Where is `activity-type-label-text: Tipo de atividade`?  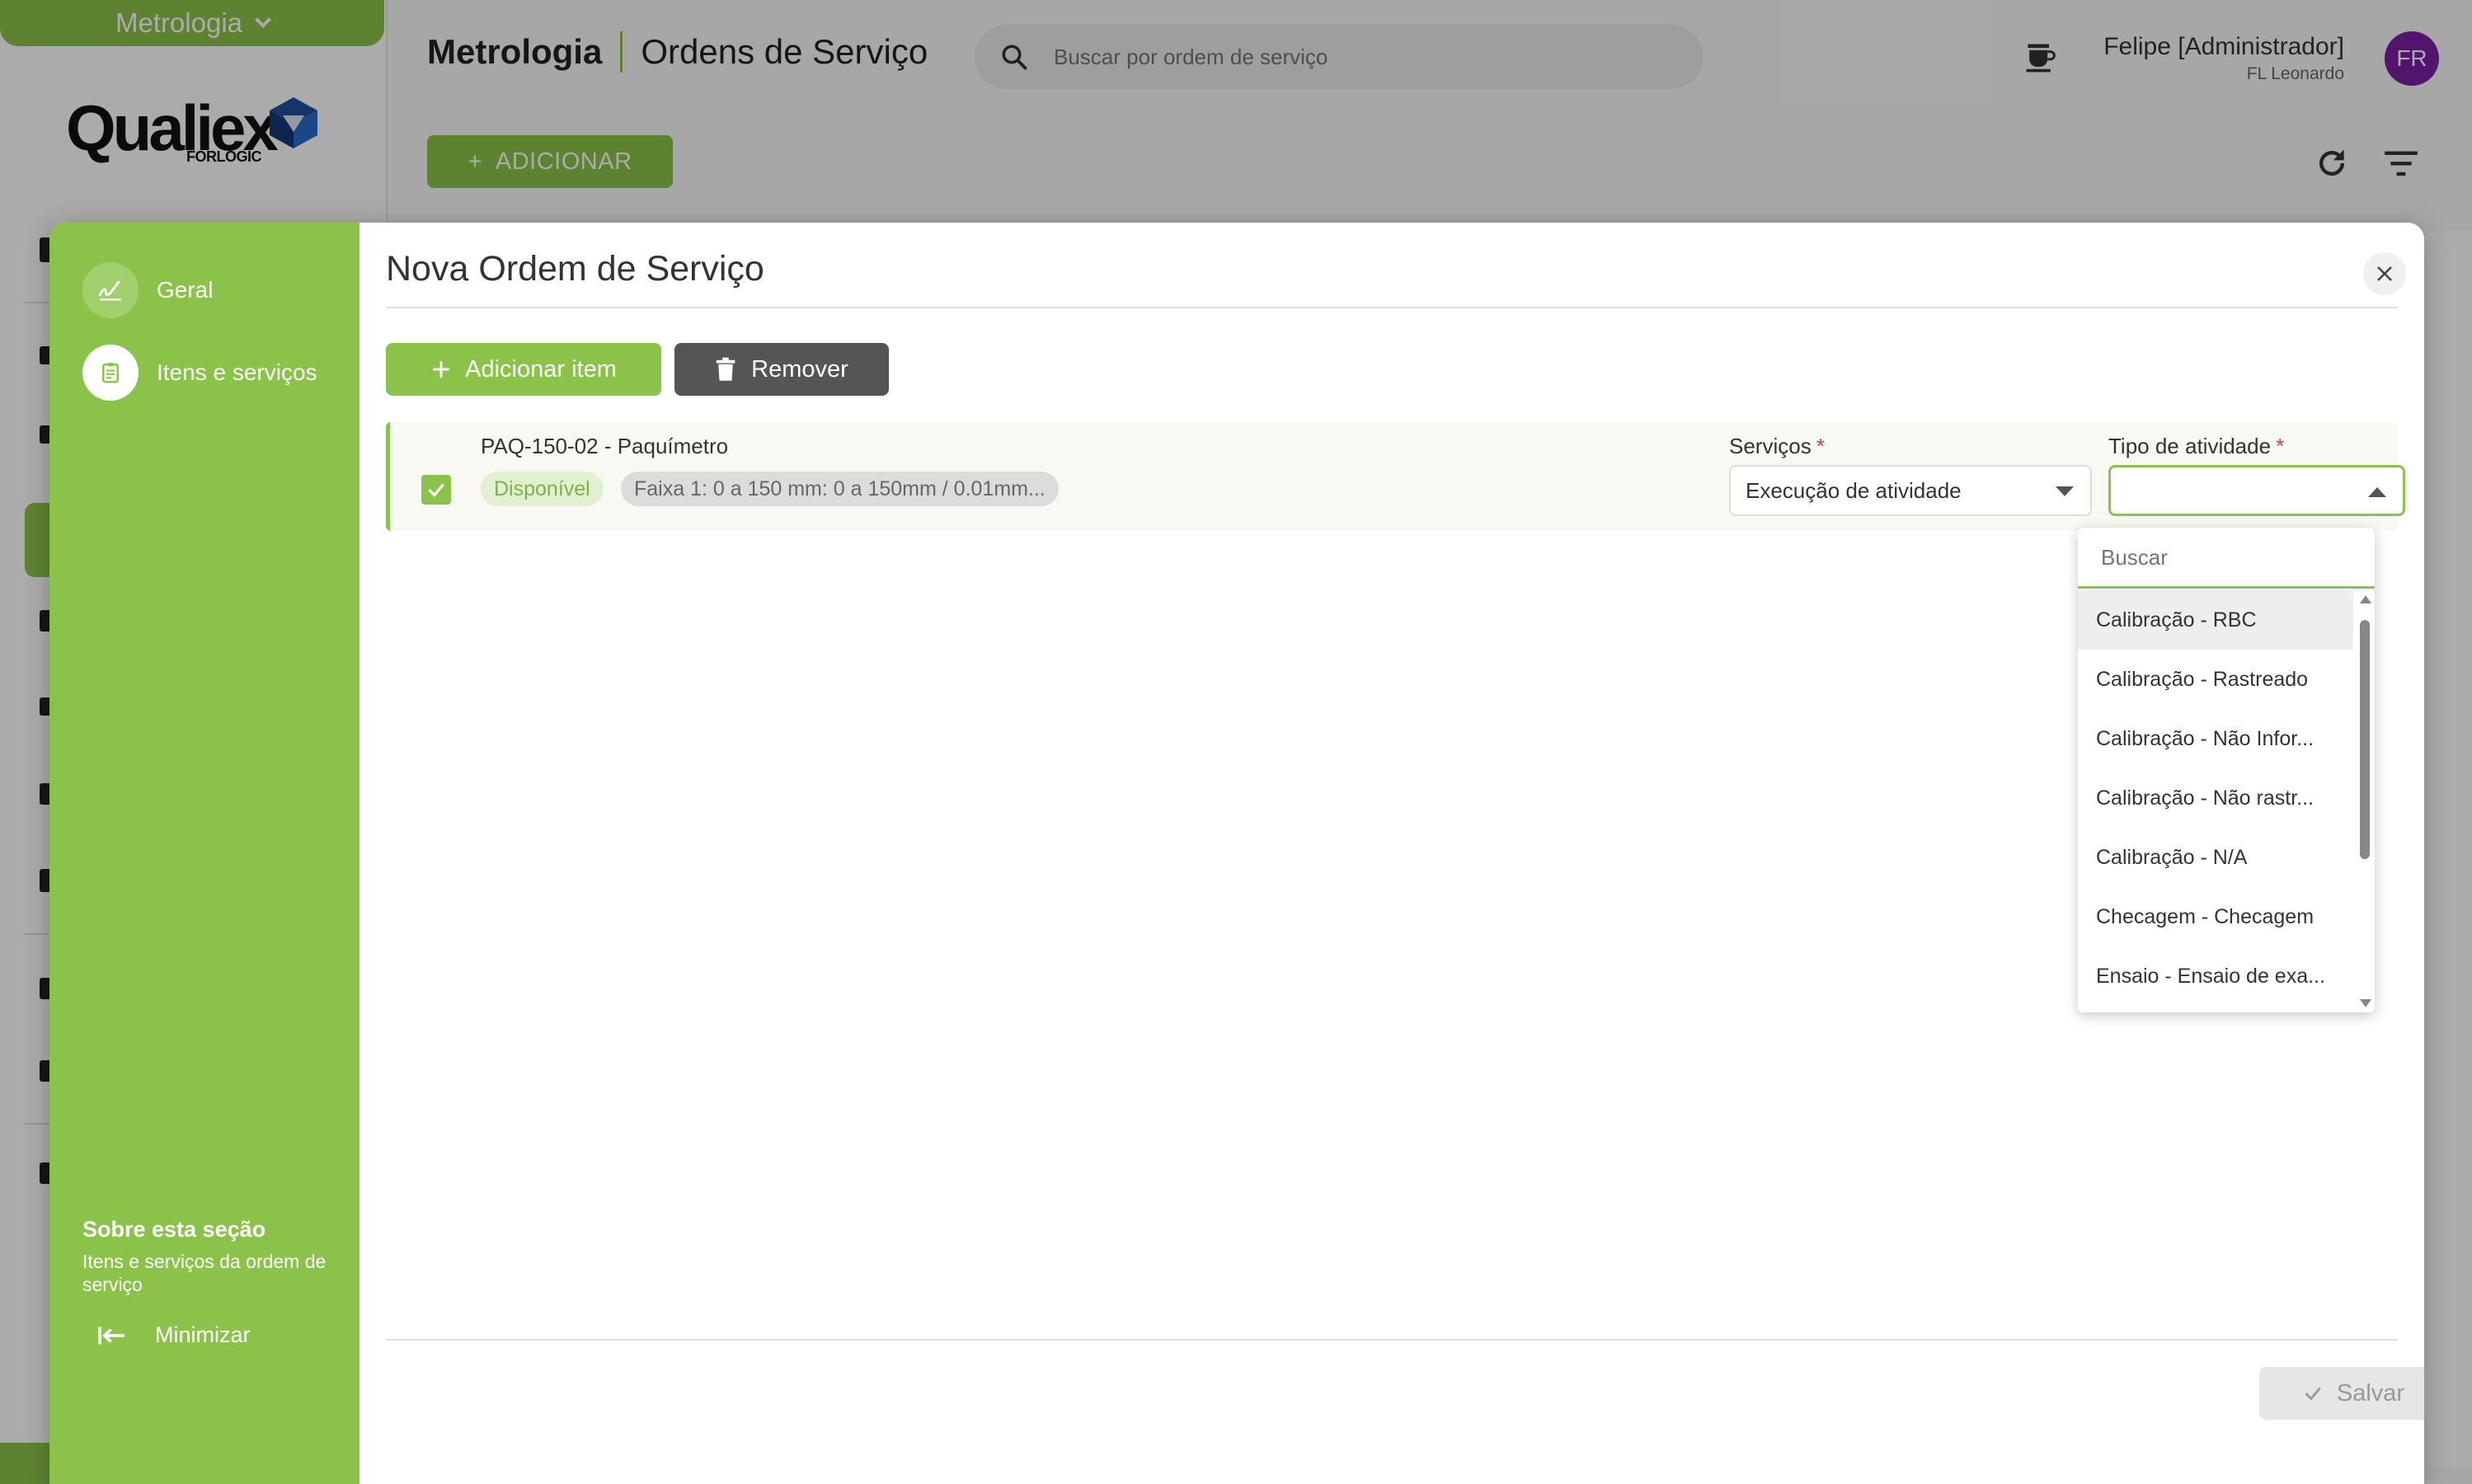
activity-type-label-text: Tipo de atividade is located at coordinates (2190, 446).